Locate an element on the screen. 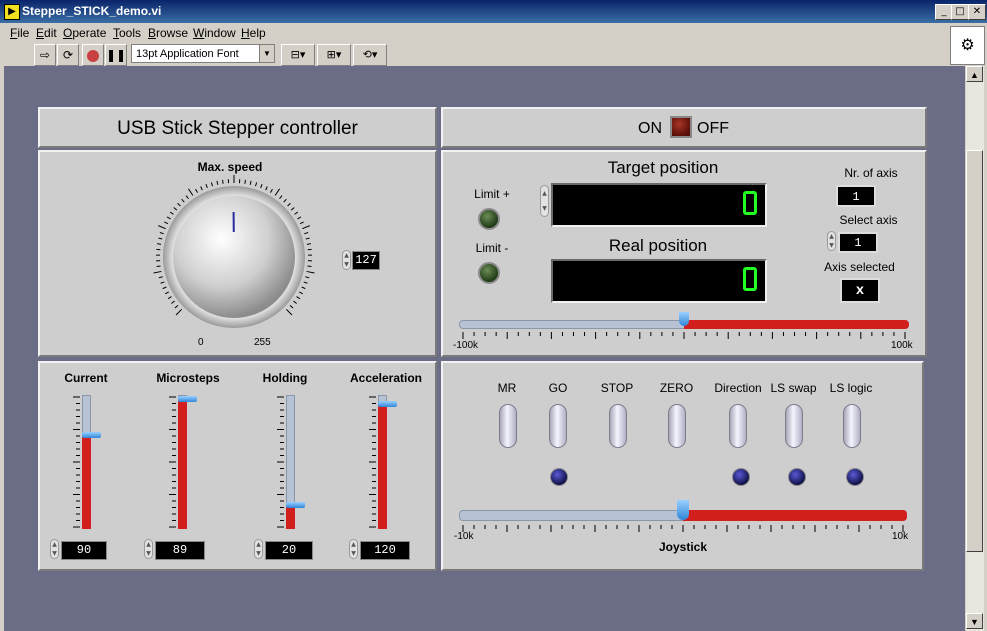 Image resolution: width=987 pixels, height=631 pixels. microsteps-value: 89 is located at coordinates (180, 550).